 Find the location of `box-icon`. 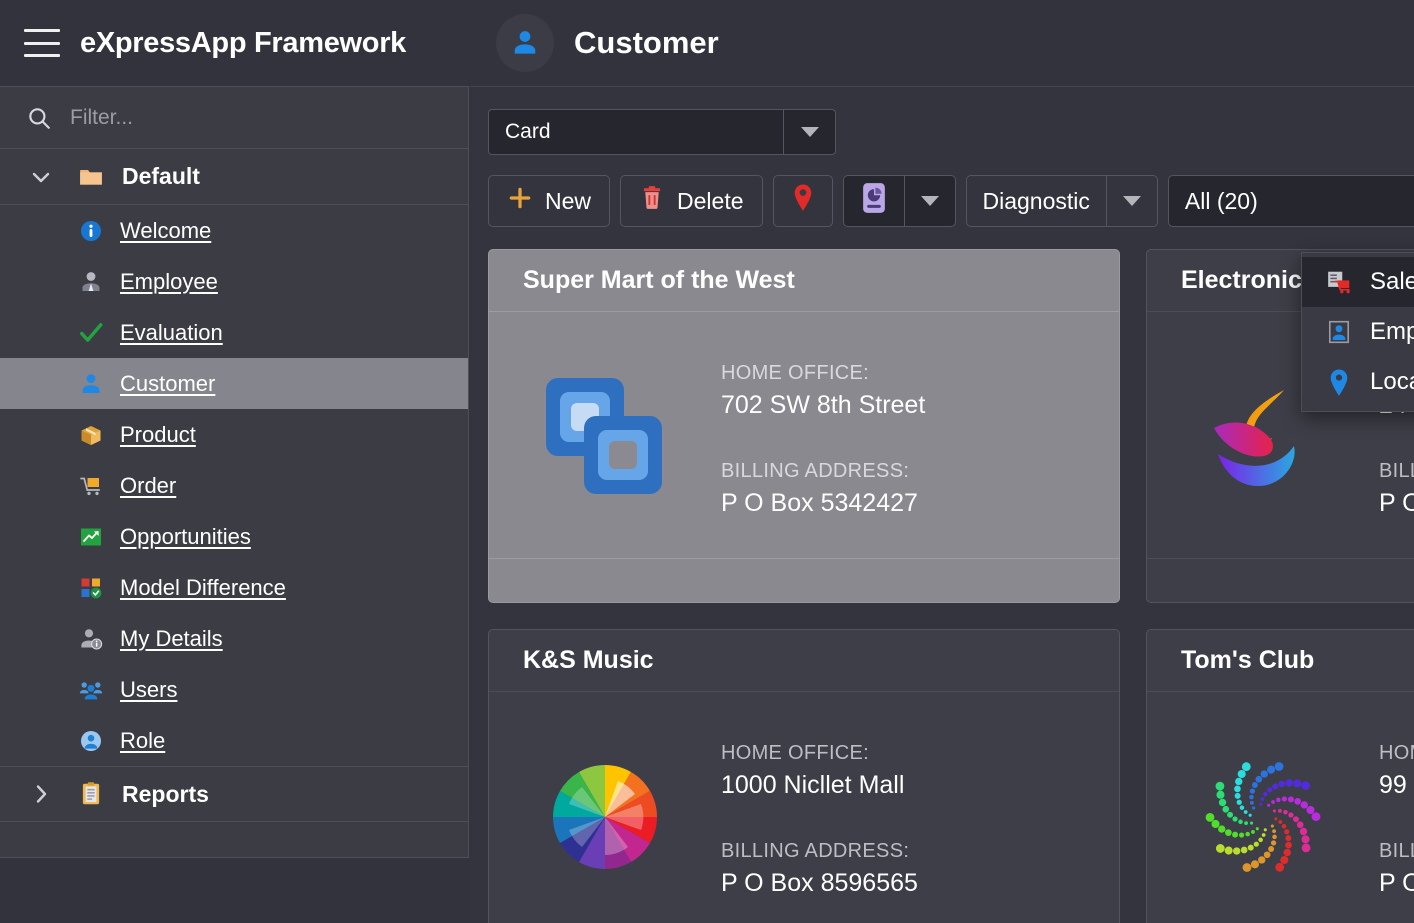

box-icon is located at coordinates (91, 435).